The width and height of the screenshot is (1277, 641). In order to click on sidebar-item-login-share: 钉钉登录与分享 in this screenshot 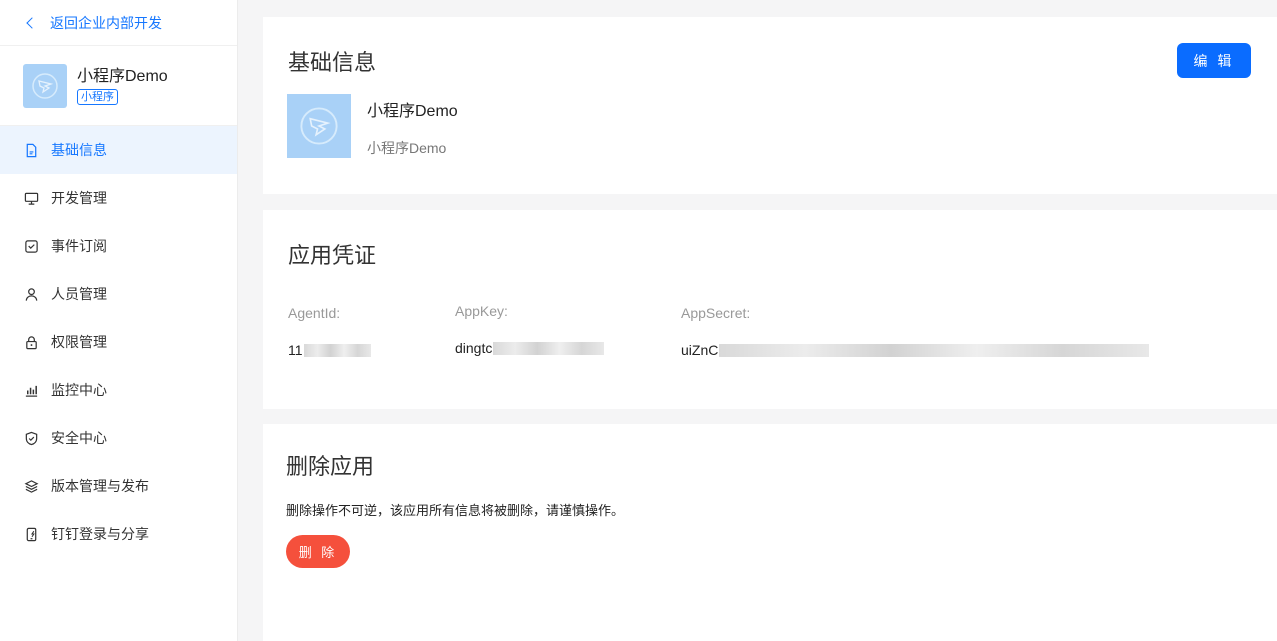, I will do `click(118, 534)`.